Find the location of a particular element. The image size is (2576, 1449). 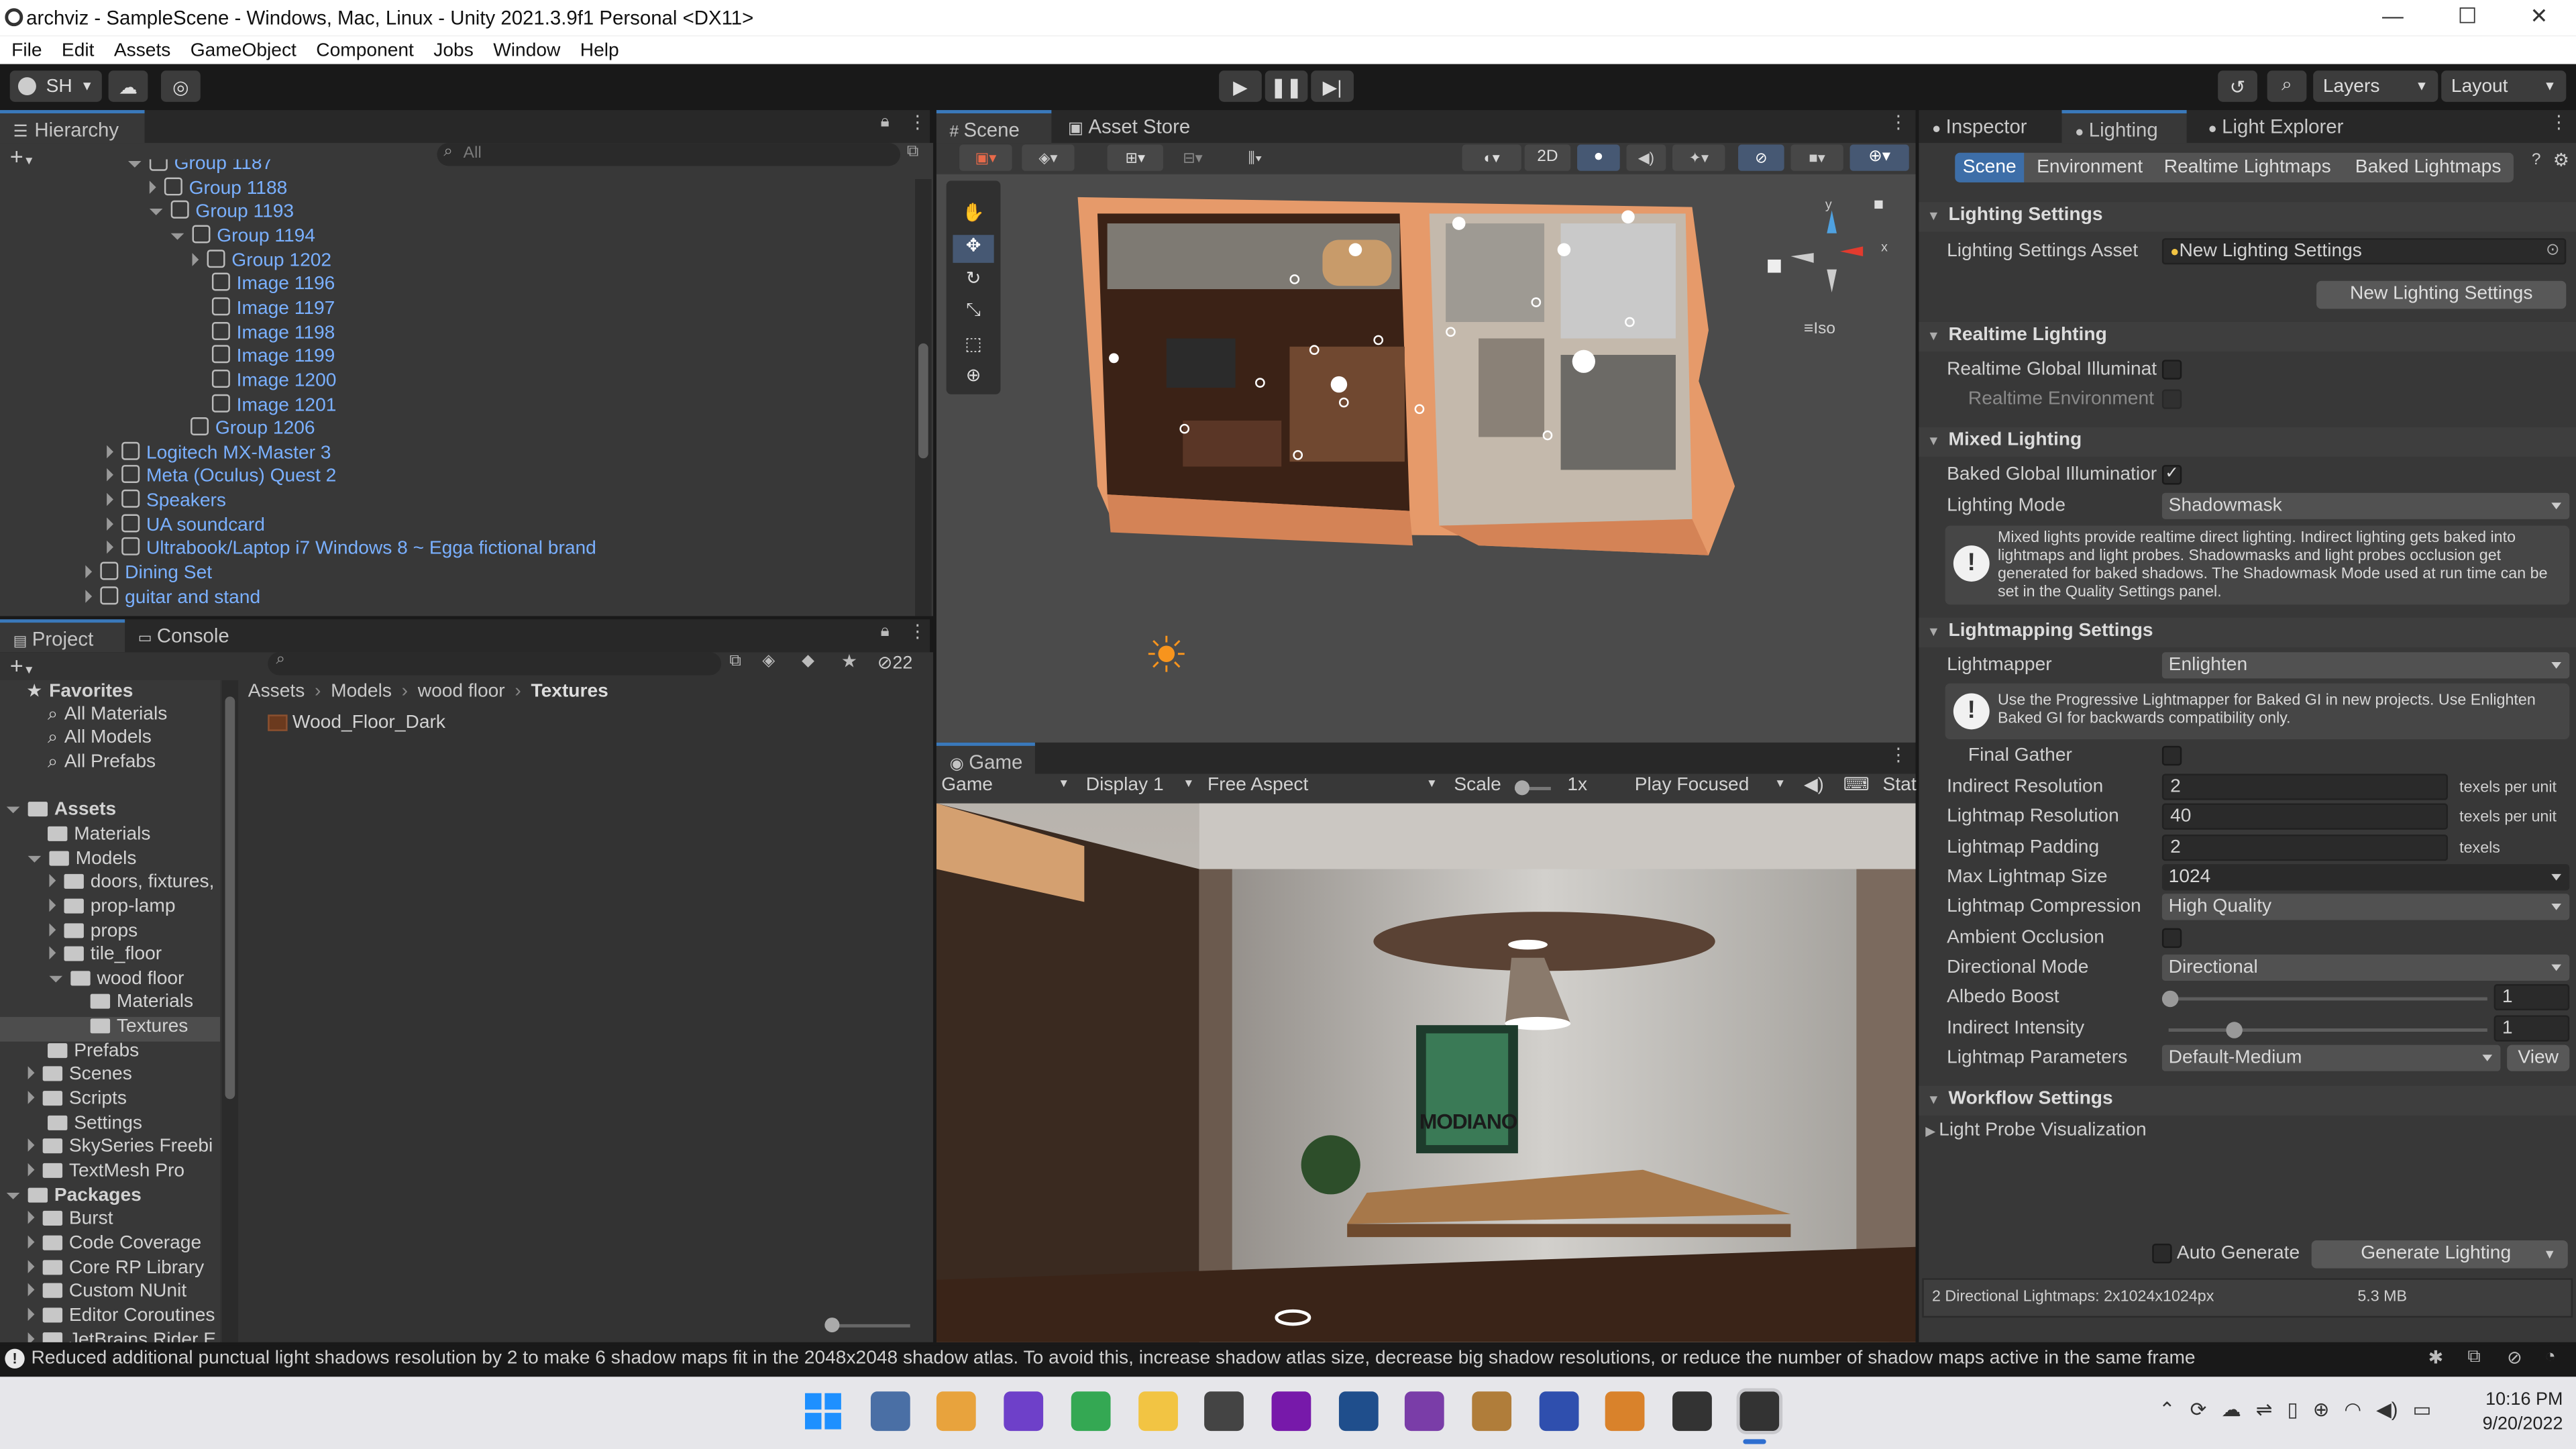

snap-increment-button: ⊟▾ is located at coordinates (1193, 158).